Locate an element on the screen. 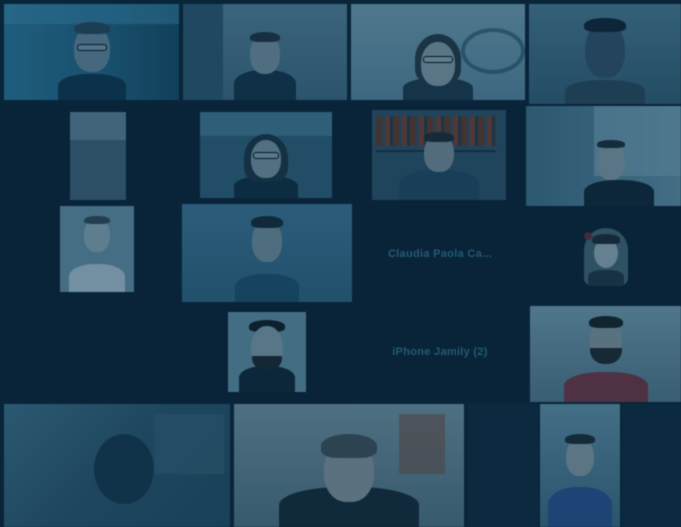  wall-logo is located at coordinates (493, 51).